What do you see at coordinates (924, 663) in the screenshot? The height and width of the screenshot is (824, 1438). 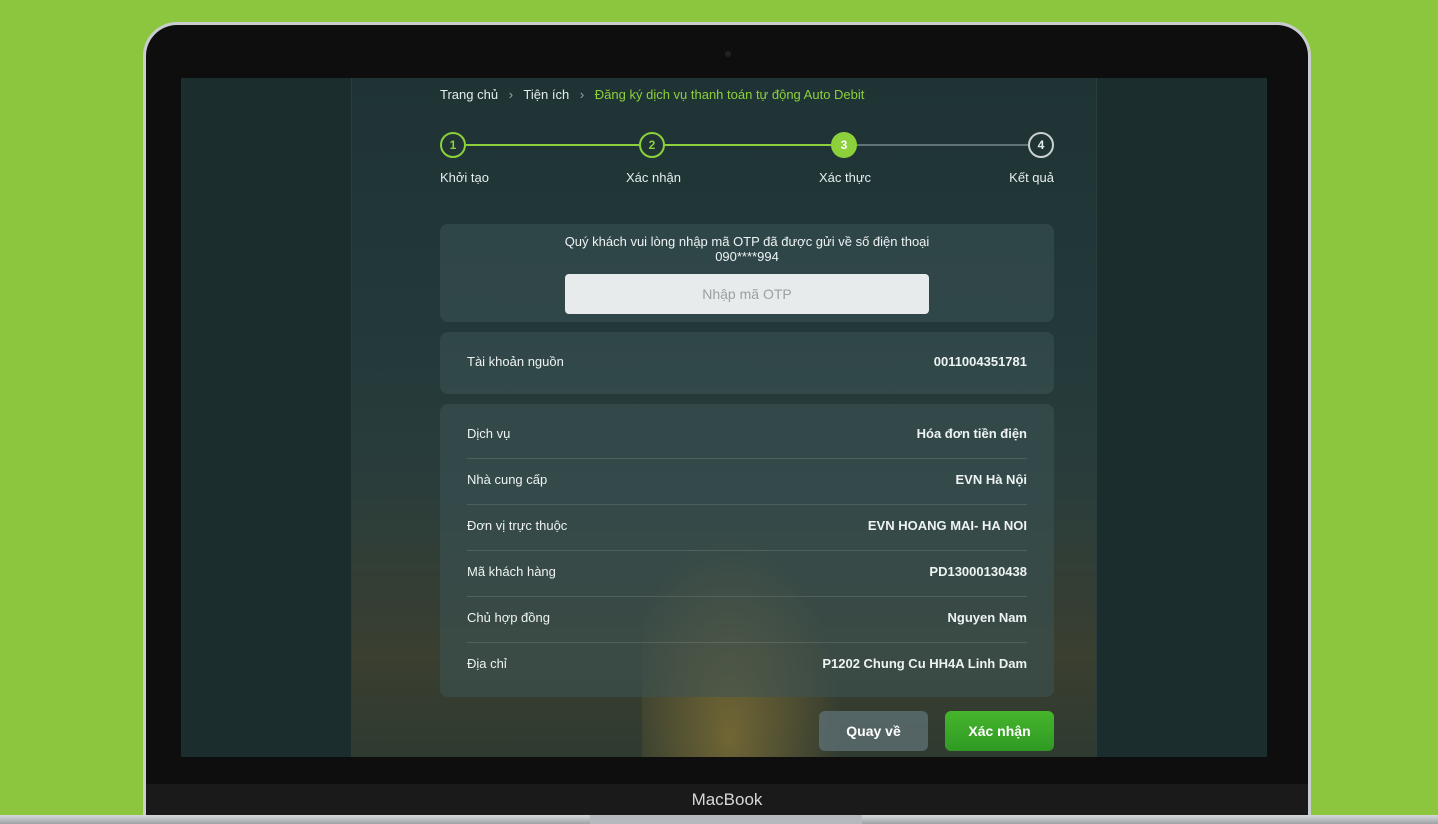 I see `detail-value: P1202 Chung Cu HH4A Linh Dam` at bounding box center [924, 663].